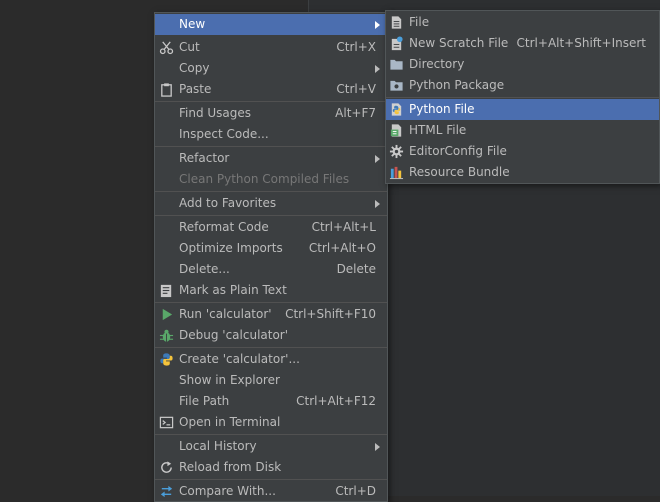 This screenshot has height=502, width=660. I want to click on menu-item-compare-with: Compare With... Ctrl+D, so click(271, 491).